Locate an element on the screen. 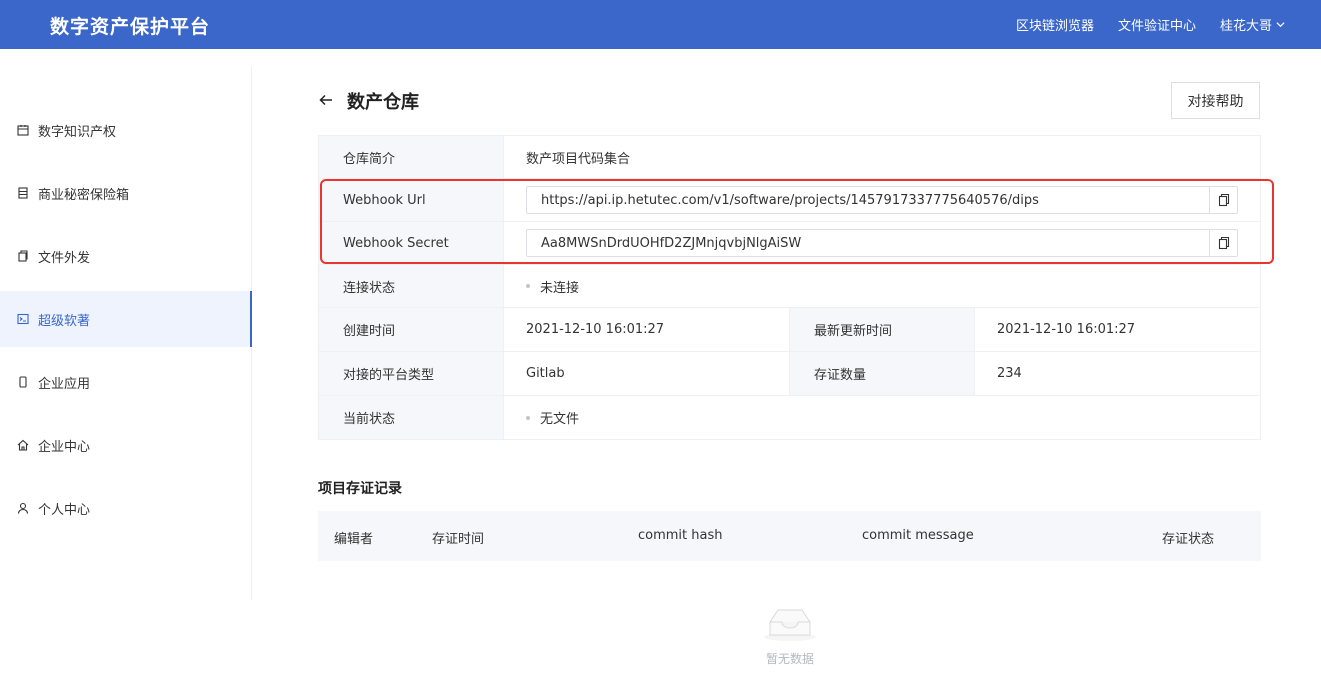 The height and width of the screenshot is (684, 1321). col-commit-message: commit message is located at coordinates (918, 535).